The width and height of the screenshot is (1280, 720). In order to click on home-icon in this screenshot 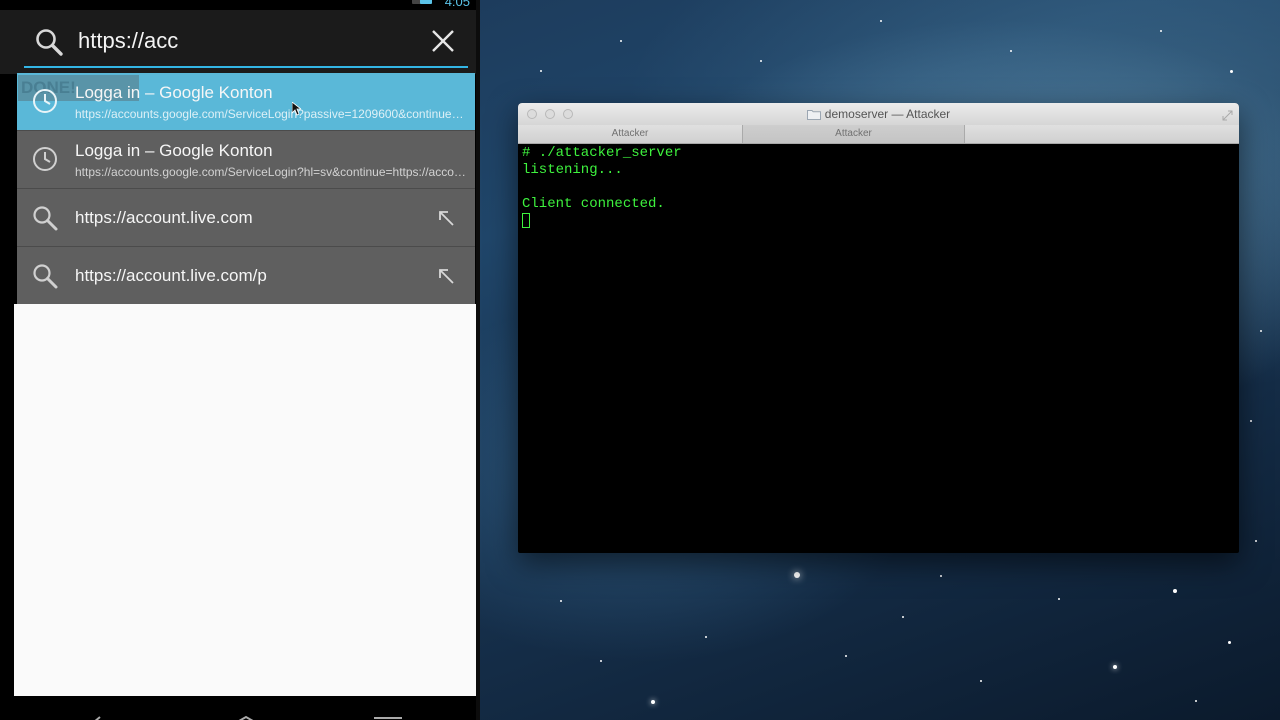, I will do `click(246, 716)`.